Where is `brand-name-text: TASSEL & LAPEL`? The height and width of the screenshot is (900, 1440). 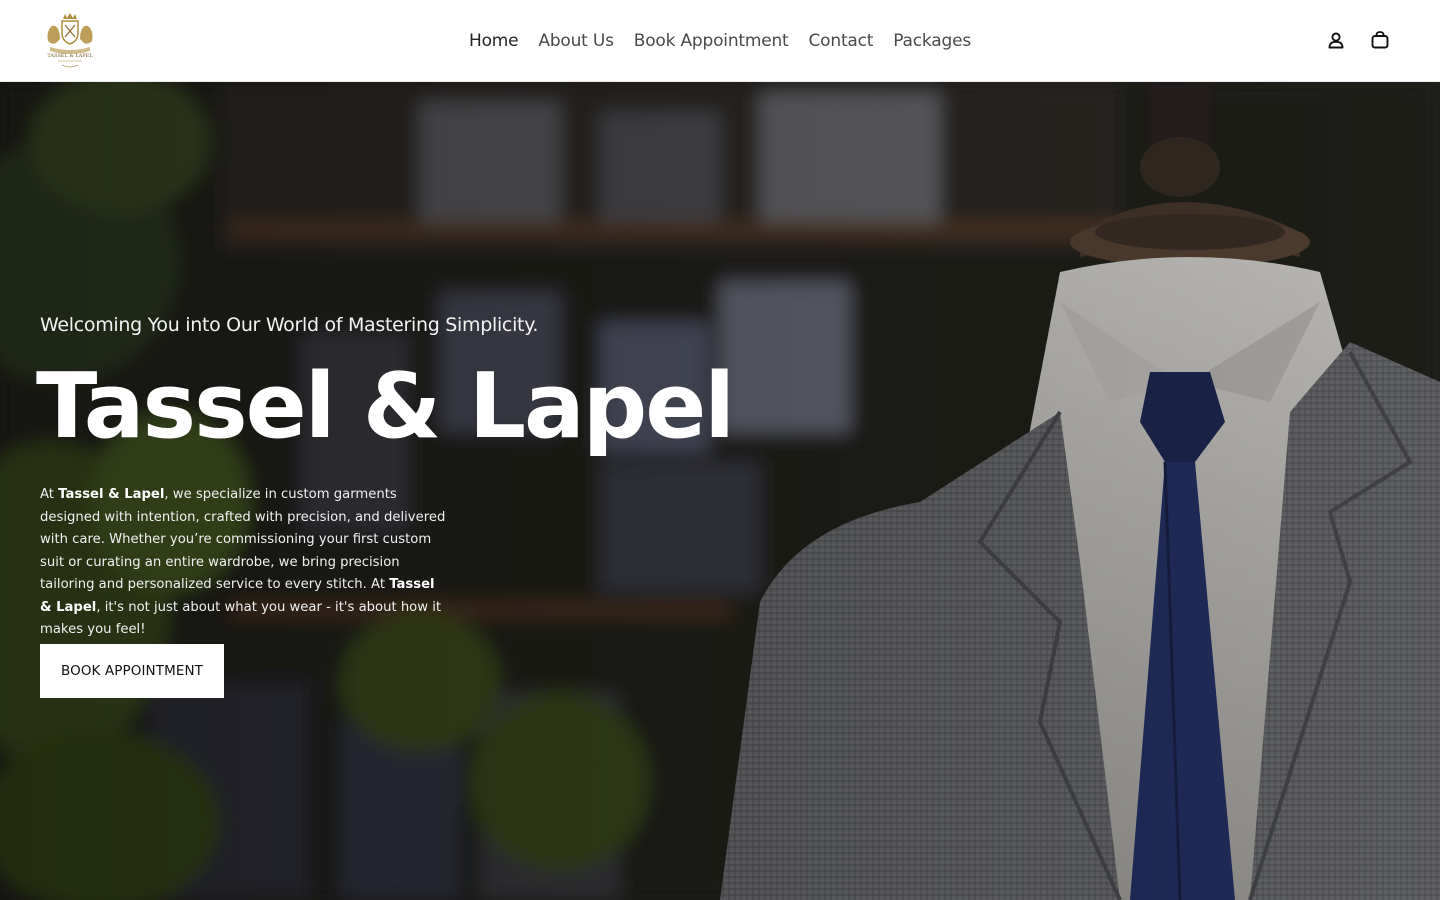
brand-name-text: TASSEL & LAPEL is located at coordinates (70, 56).